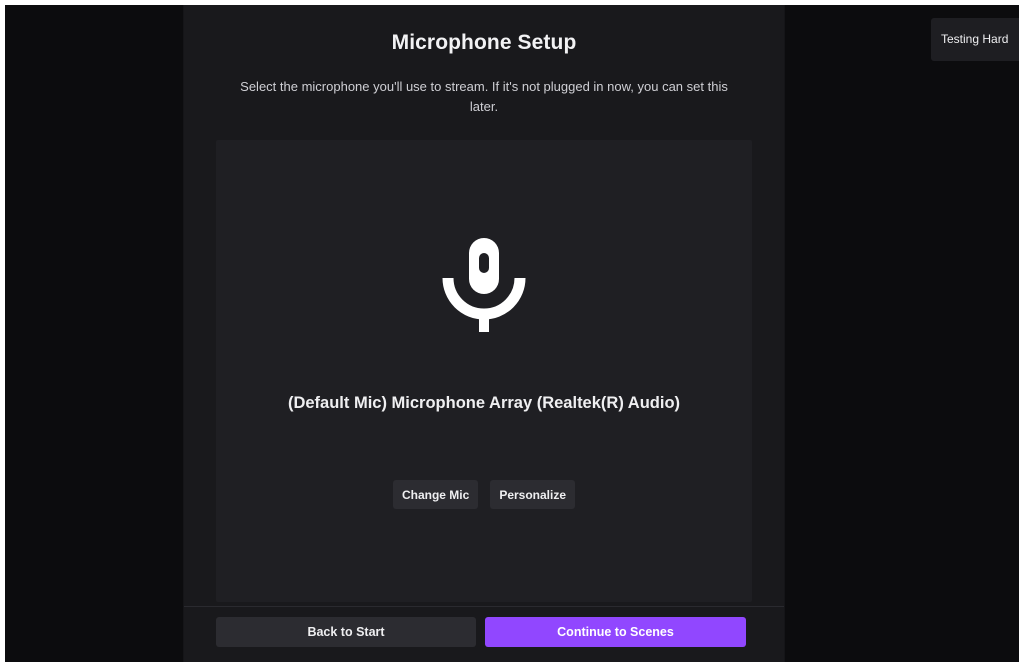 The height and width of the screenshot is (662, 1019). What do you see at coordinates (615, 632) in the screenshot?
I see `continue-to-scenes-button: Continue to Scenes` at bounding box center [615, 632].